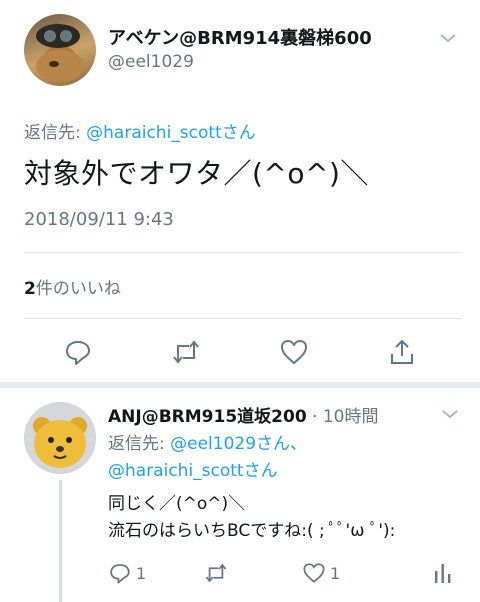  I want to click on reply-author-display-name: ANJ@BRM915道坂200, so click(207, 417).